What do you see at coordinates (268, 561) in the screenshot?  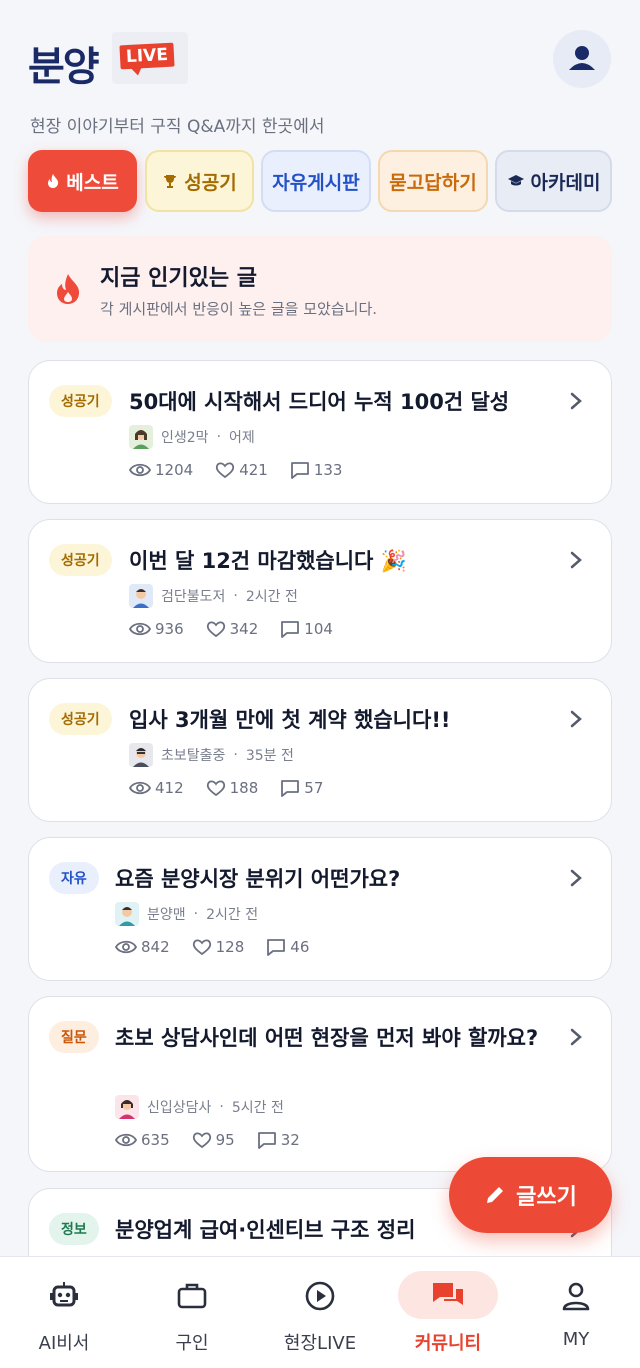 I see `post-title: 이번 달 12건 마감했습니다 🎉` at bounding box center [268, 561].